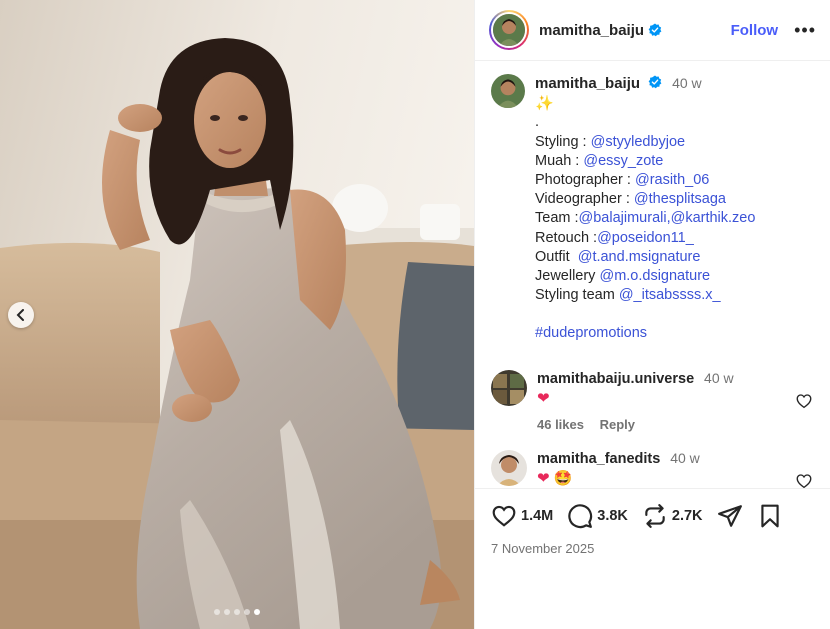 This screenshot has height=629, width=830. I want to click on repost-icon, so click(655, 516).